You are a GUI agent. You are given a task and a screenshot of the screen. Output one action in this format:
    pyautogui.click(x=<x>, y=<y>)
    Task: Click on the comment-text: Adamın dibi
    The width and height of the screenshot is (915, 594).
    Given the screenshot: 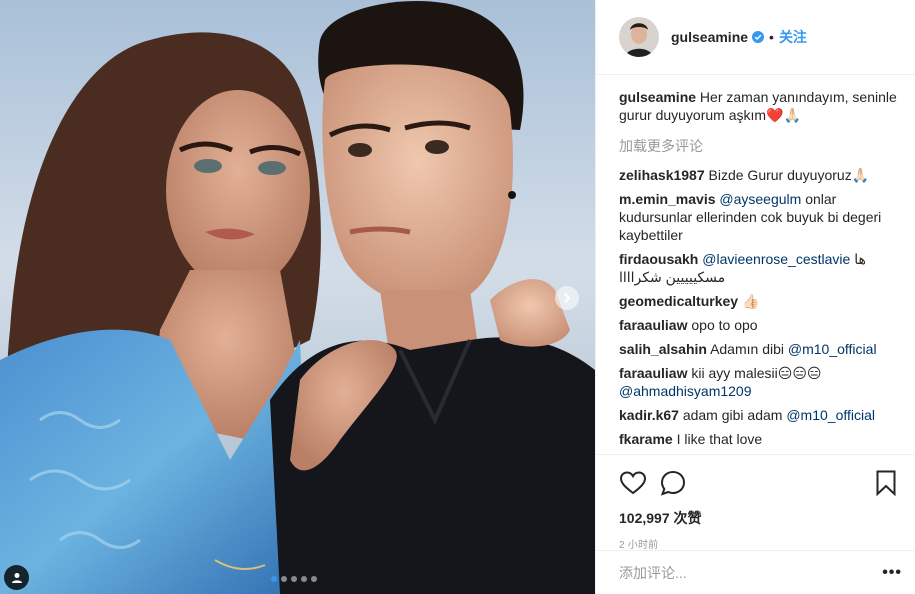 What is the action you would take?
    pyautogui.click(x=749, y=349)
    